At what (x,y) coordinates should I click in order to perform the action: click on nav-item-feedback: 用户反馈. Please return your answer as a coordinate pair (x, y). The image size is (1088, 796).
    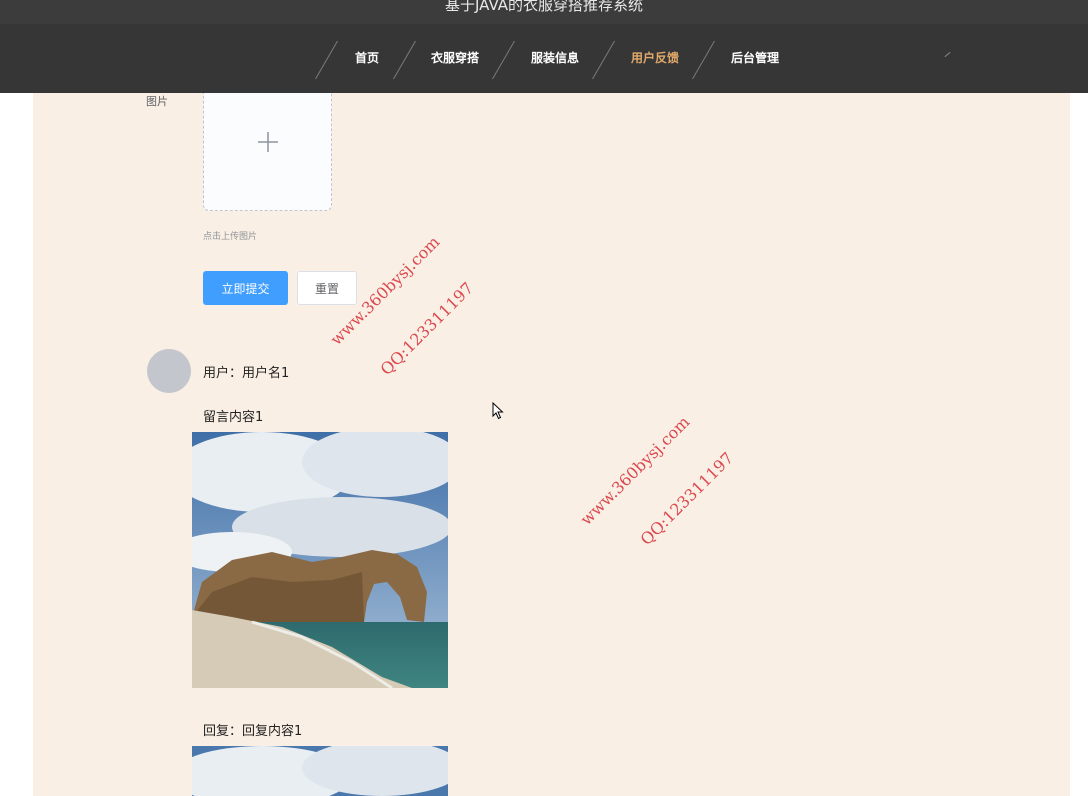
    Looking at the image, I should click on (655, 58).